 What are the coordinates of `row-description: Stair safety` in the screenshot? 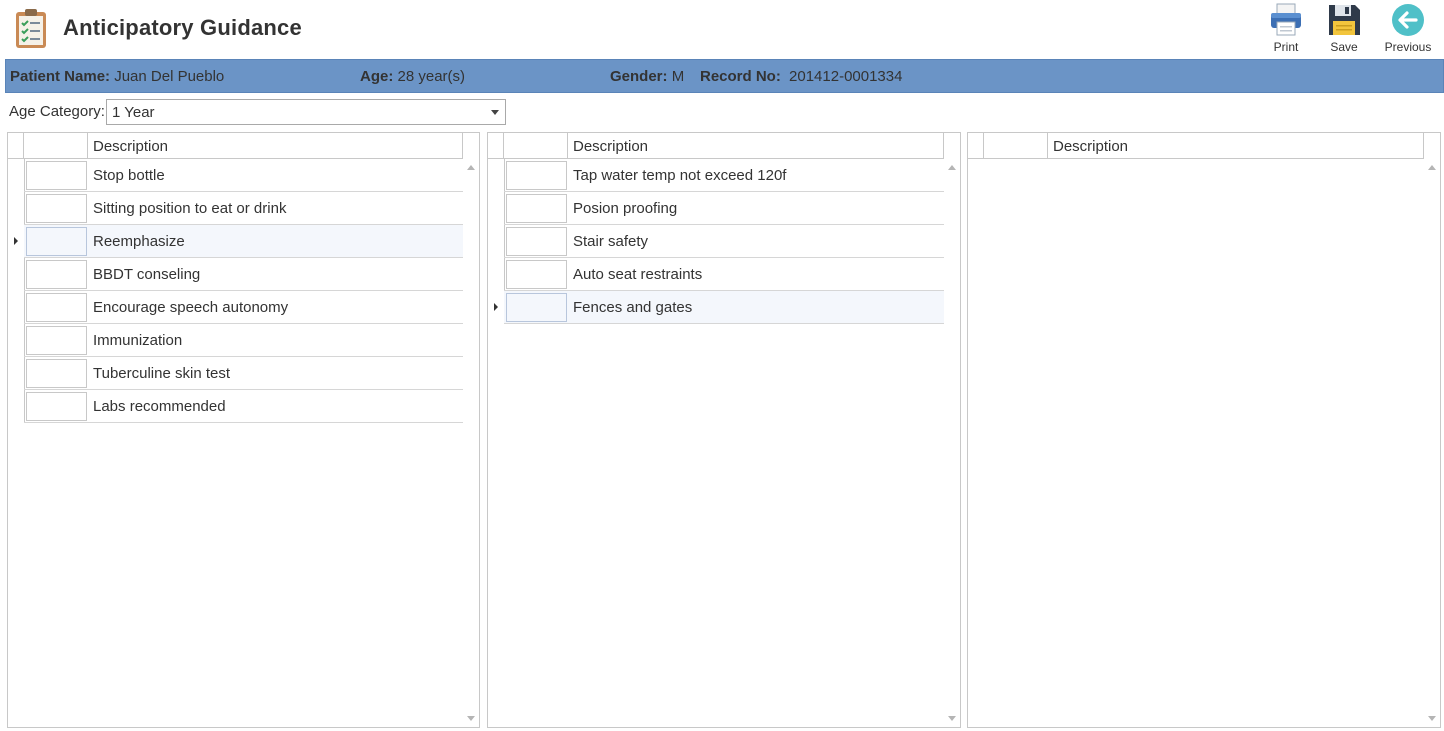 It's located at (611, 241).